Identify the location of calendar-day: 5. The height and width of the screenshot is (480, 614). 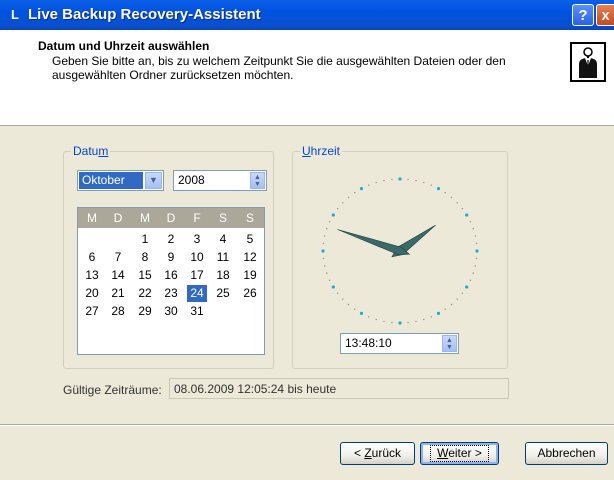
(250, 239).